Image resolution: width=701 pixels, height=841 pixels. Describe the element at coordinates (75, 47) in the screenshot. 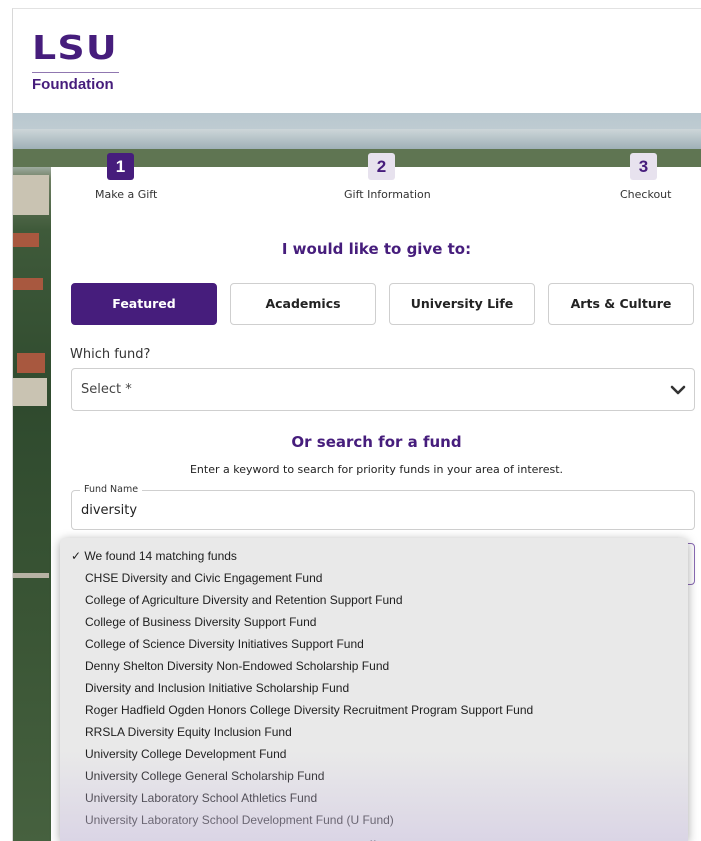

I see `logo-mark: LSU` at that location.